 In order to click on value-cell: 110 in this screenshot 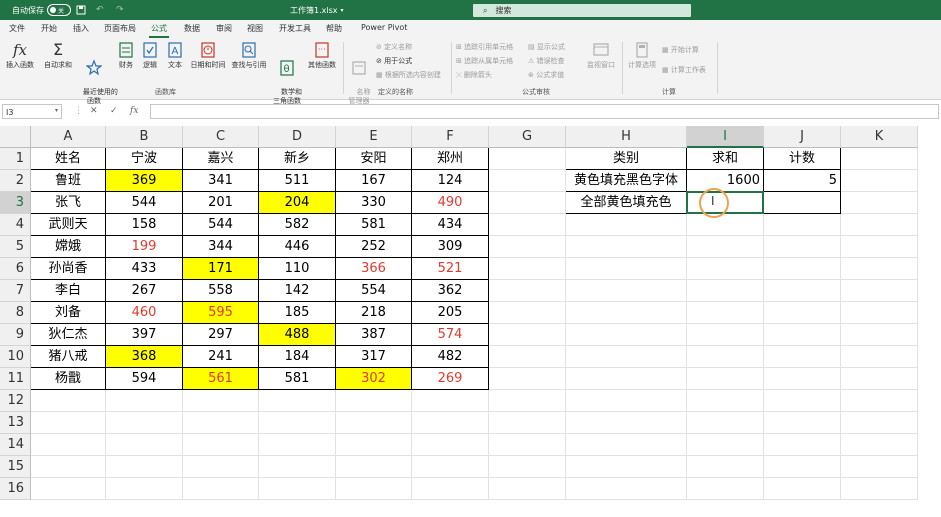, I will do `click(297, 269)`.